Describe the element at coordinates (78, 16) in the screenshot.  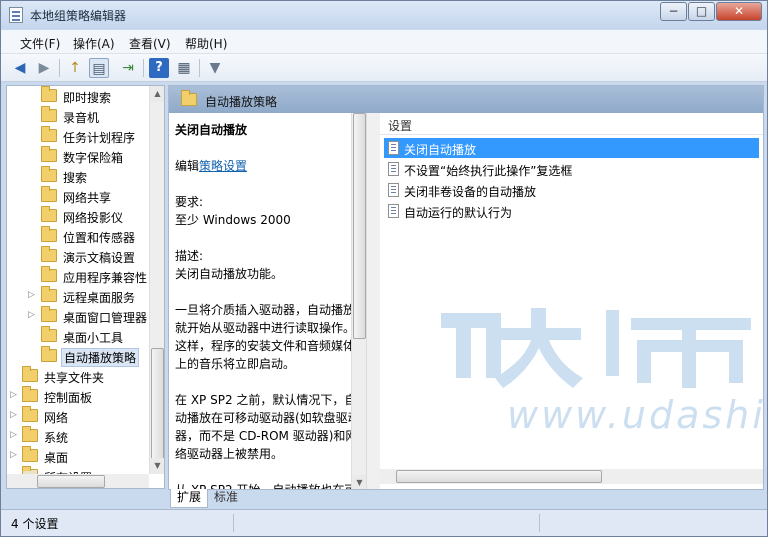
I see `window-title: 本地组策略编辑器` at that location.